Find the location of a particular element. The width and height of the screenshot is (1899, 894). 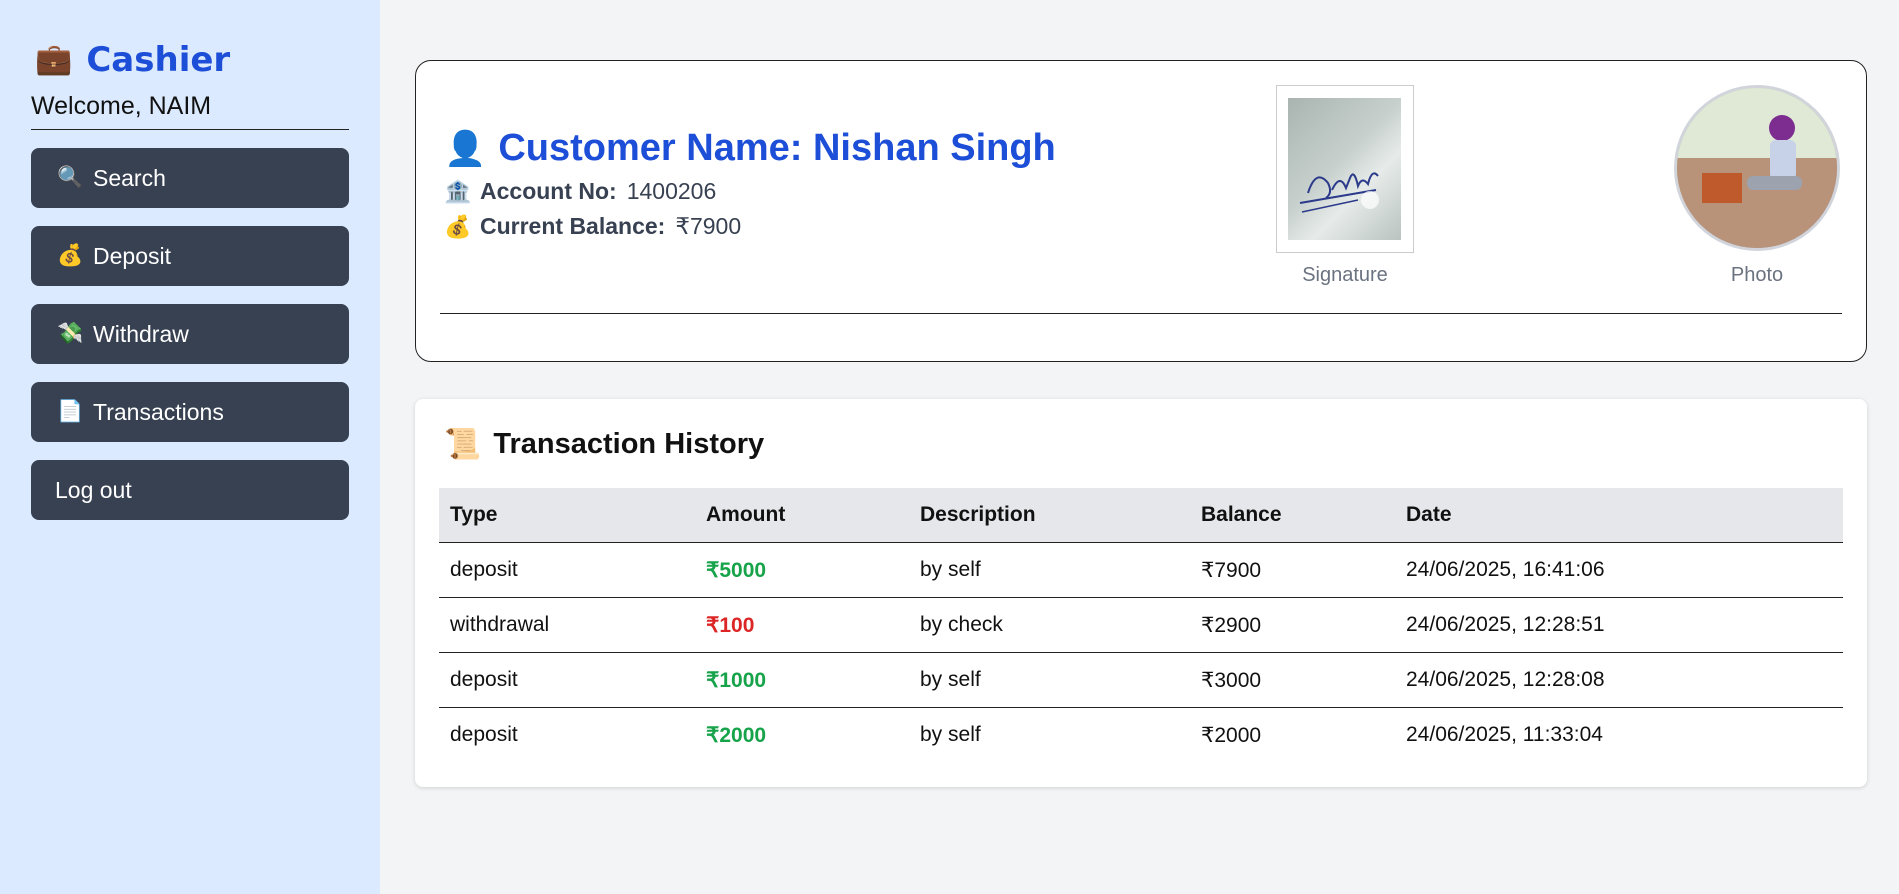

withdraw-button: 💸 Withdraw is located at coordinates (190, 334).